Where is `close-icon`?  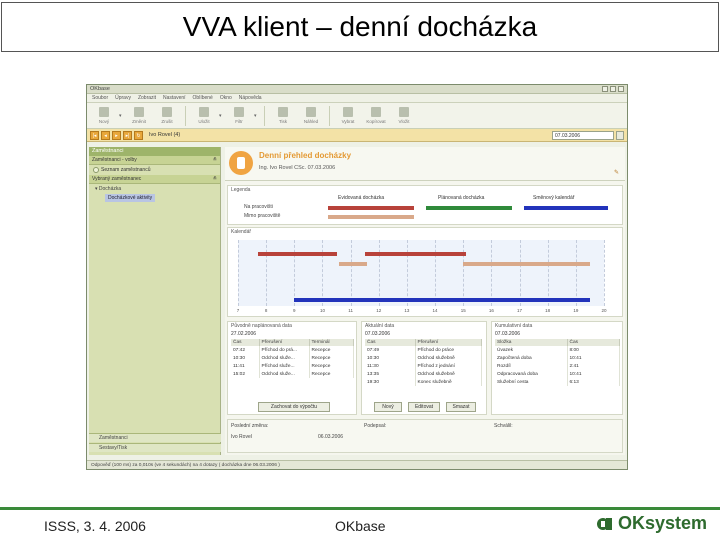 close-icon is located at coordinates (621, 89).